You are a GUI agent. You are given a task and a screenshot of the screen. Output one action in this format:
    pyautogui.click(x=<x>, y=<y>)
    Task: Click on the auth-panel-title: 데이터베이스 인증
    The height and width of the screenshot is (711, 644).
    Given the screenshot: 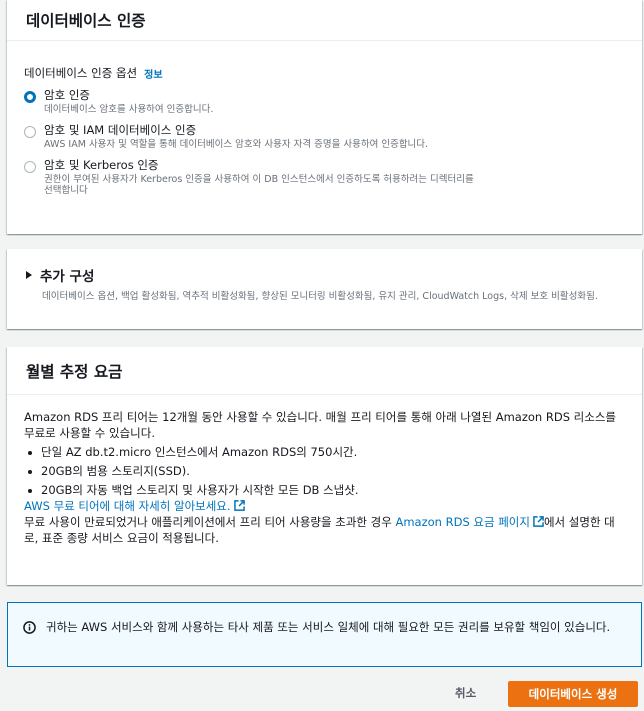 What is the action you would take?
    pyautogui.click(x=86, y=21)
    